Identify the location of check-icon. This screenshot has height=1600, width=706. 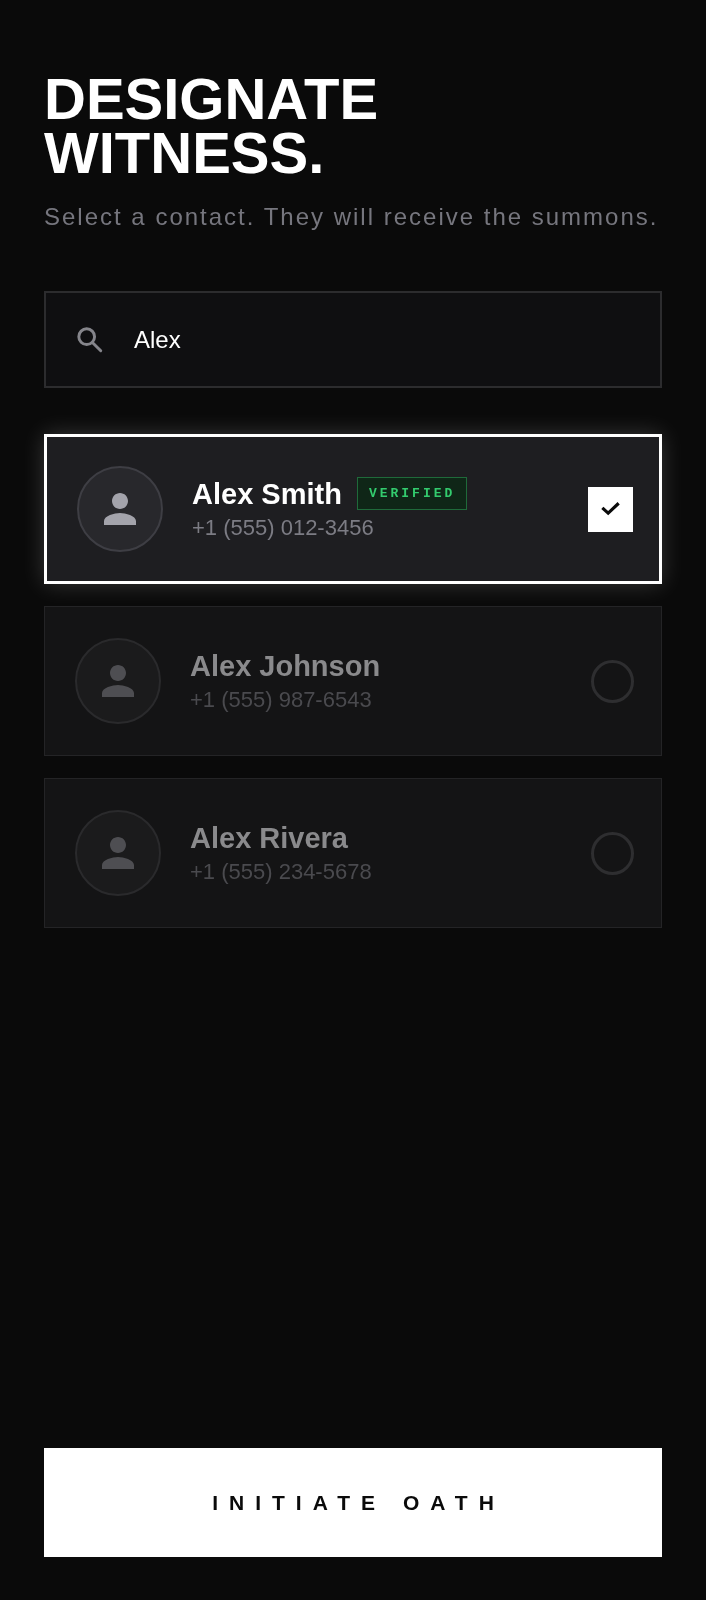
(610, 509).